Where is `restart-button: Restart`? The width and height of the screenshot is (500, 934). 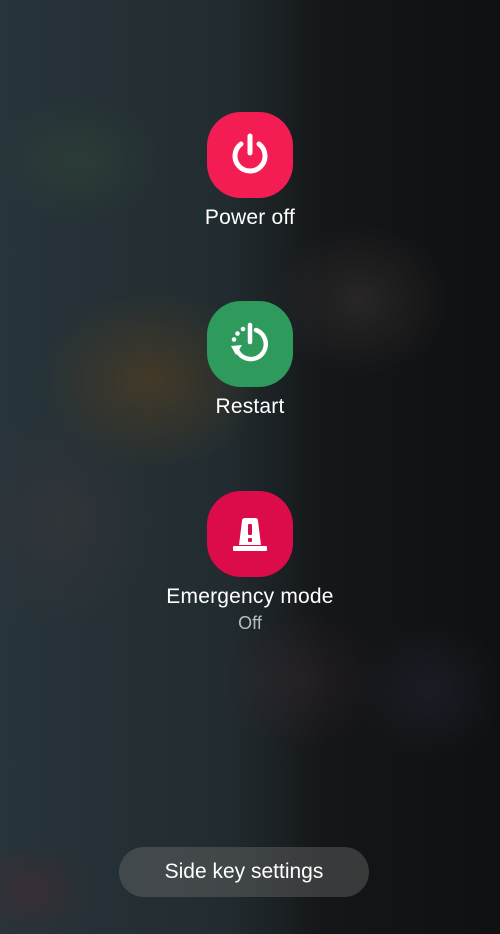
restart-button: Restart is located at coordinates (250, 360).